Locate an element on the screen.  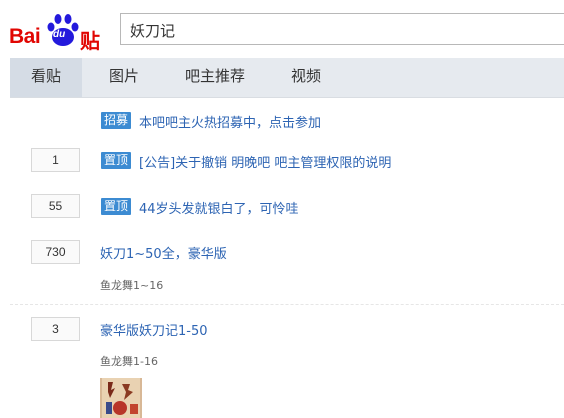
book-cover-thumbnail is located at coordinates (121, 398).